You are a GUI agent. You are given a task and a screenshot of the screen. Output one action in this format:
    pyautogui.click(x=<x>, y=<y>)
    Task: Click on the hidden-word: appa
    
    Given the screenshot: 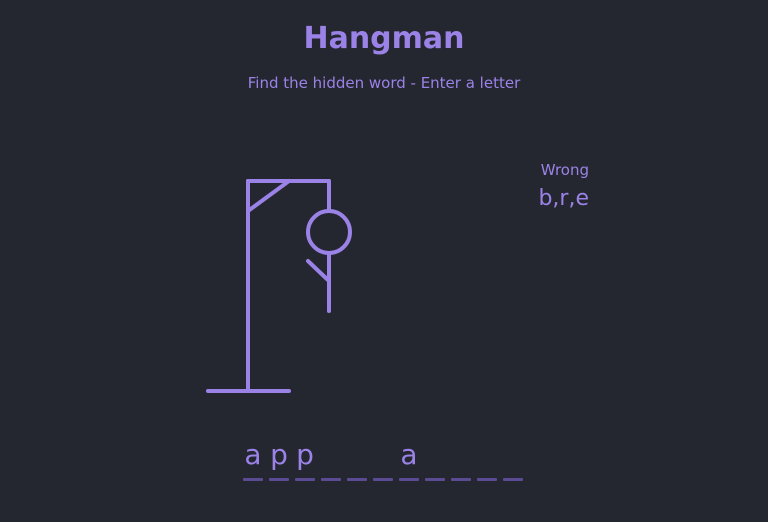 What is the action you would take?
    pyautogui.click(x=383, y=459)
    